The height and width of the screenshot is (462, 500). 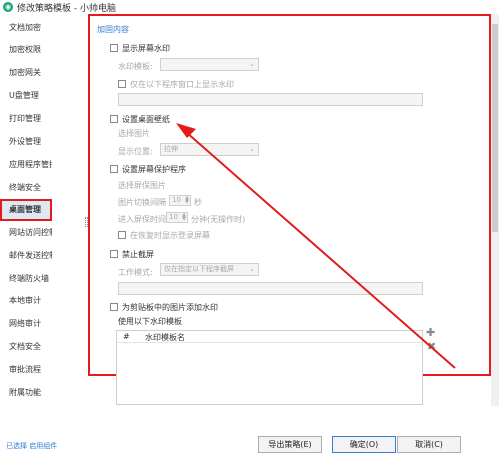 What do you see at coordinates (114, 169) in the screenshot?
I see `screensaver-checkbox` at bounding box center [114, 169].